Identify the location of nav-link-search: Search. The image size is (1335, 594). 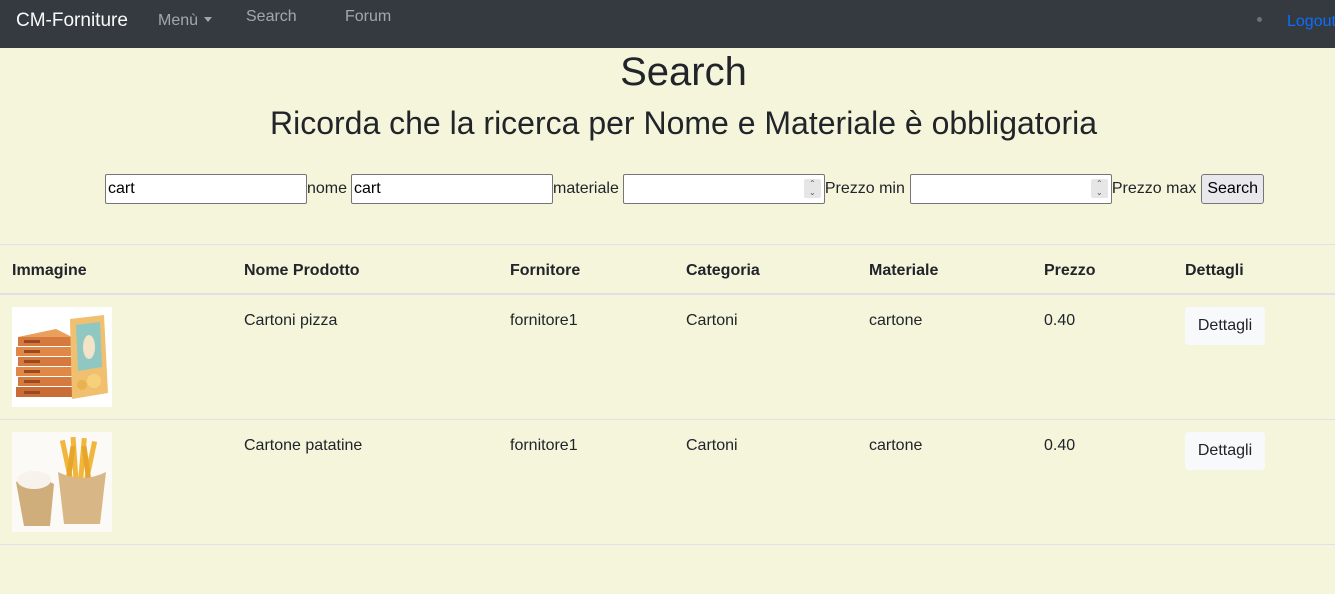
(271, 16).